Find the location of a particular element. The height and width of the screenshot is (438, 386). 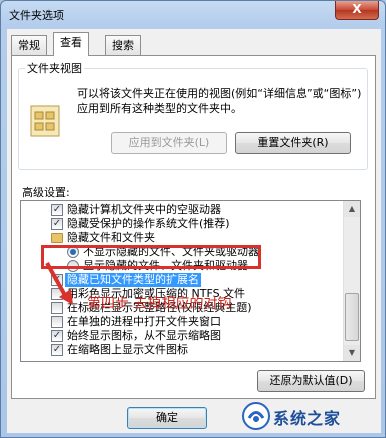

list-item: 在单独的进程中打开文件夹窗口 is located at coordinates (181, 322).